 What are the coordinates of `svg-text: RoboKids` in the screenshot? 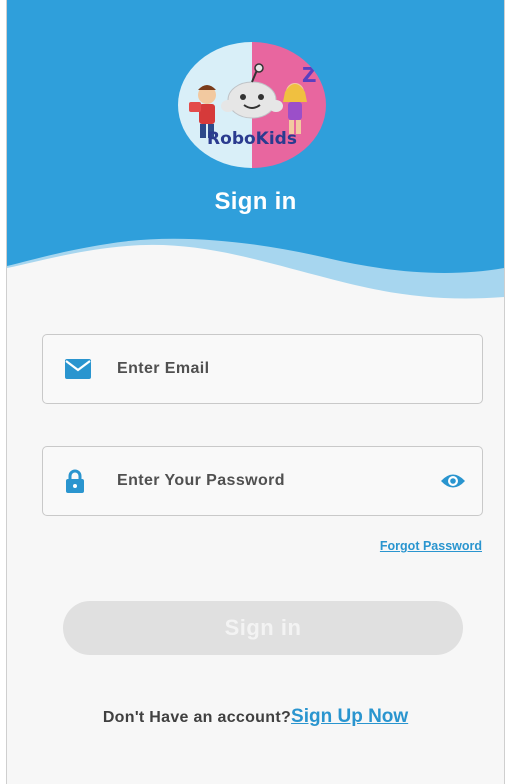 It's located at (252, 139).